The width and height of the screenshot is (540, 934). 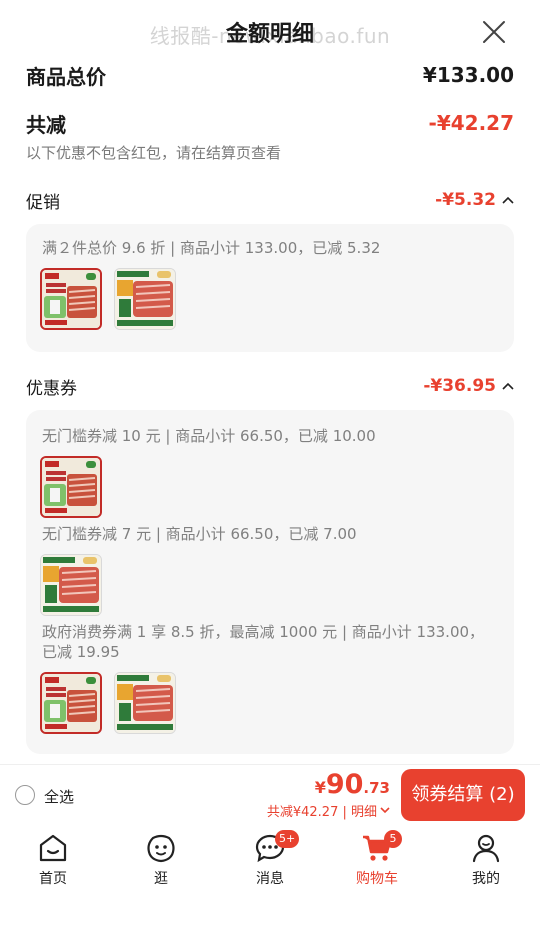 What do you see at coordinates (287, 839) in the screenshot?
I see `message-badge: 5+` at bounding box center [287, 839].